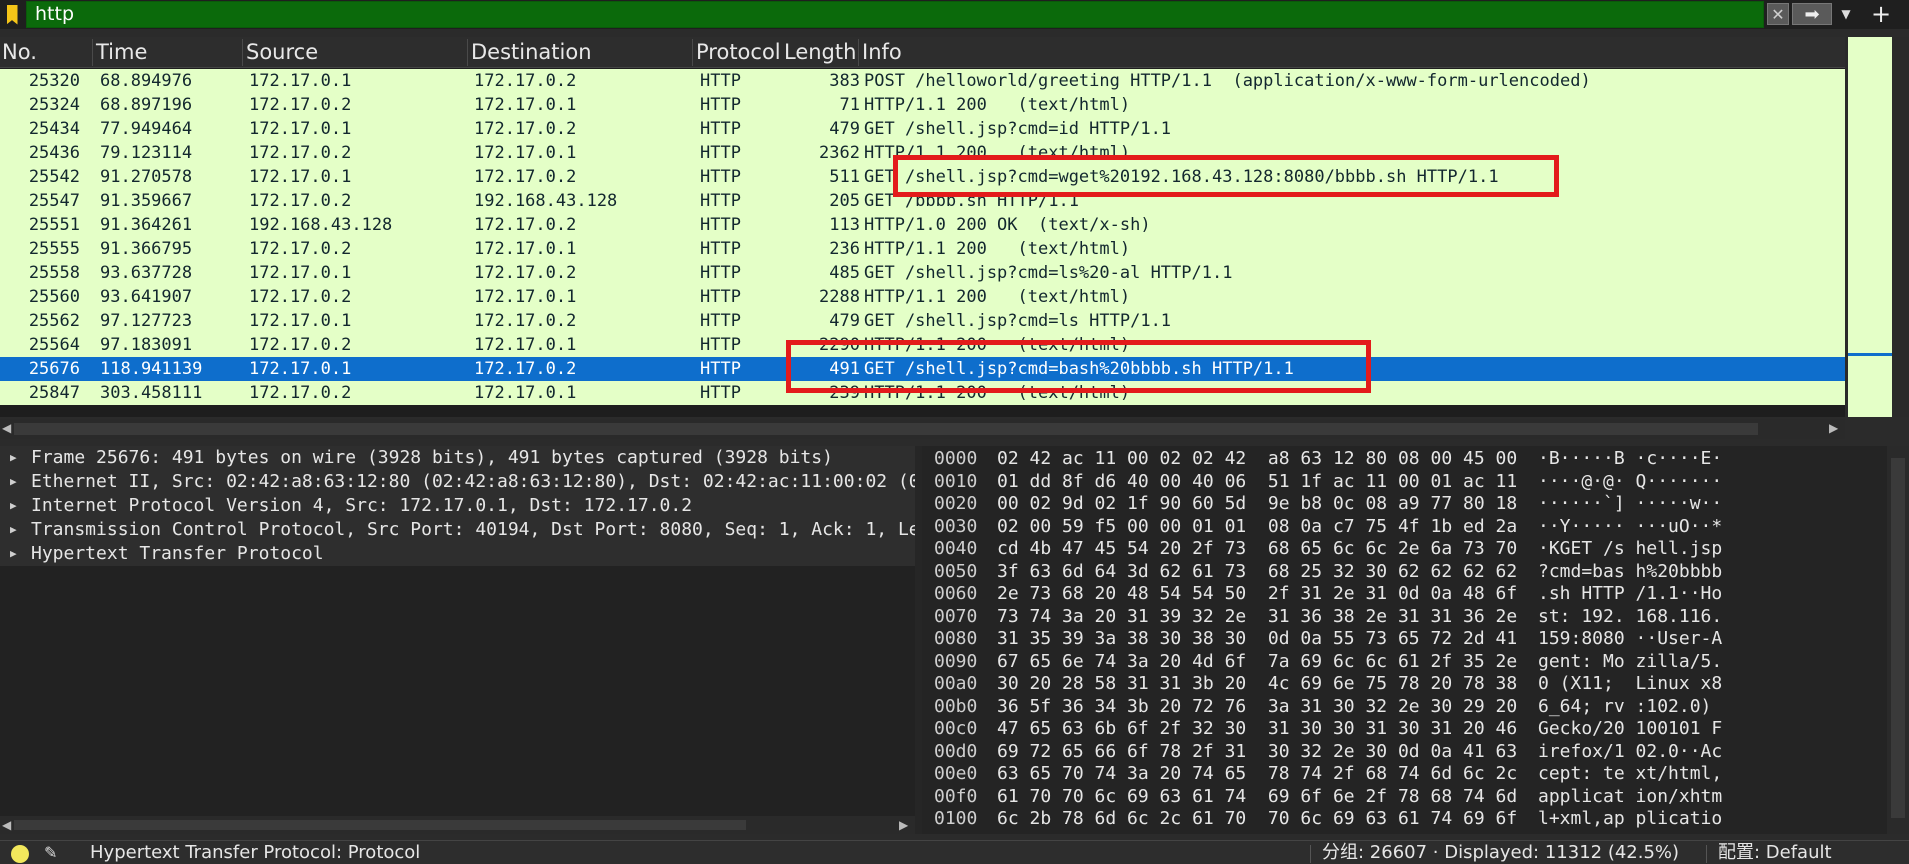 The height and width of the screenshot is (864, 1909). I want to click on packet-length: 205, so click(844, 201).